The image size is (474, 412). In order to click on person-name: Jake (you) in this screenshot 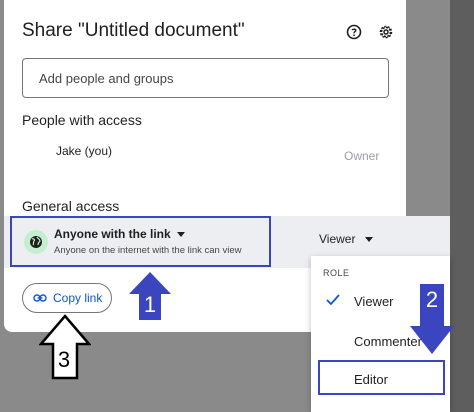, I will do `click(84, 151)`.